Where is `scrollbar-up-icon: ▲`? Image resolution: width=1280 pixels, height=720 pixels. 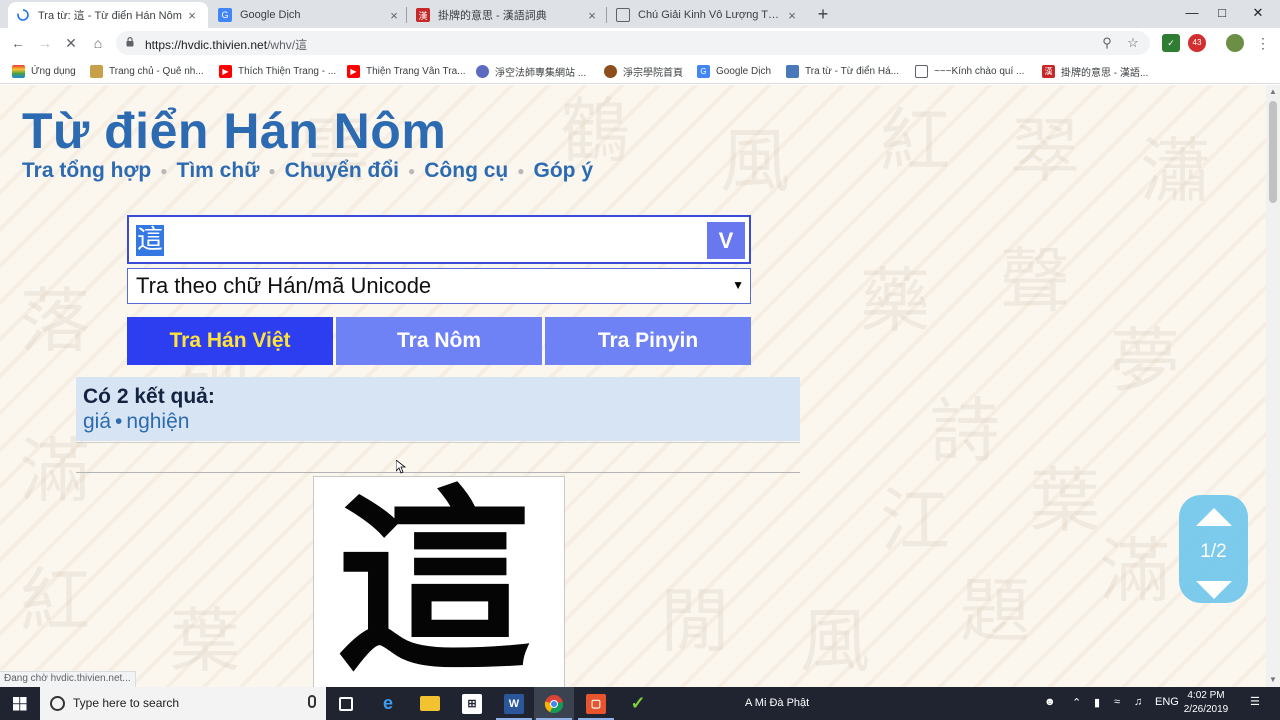 scrollbar-up-icon: ▲ is located at coordinates (1273, 92).